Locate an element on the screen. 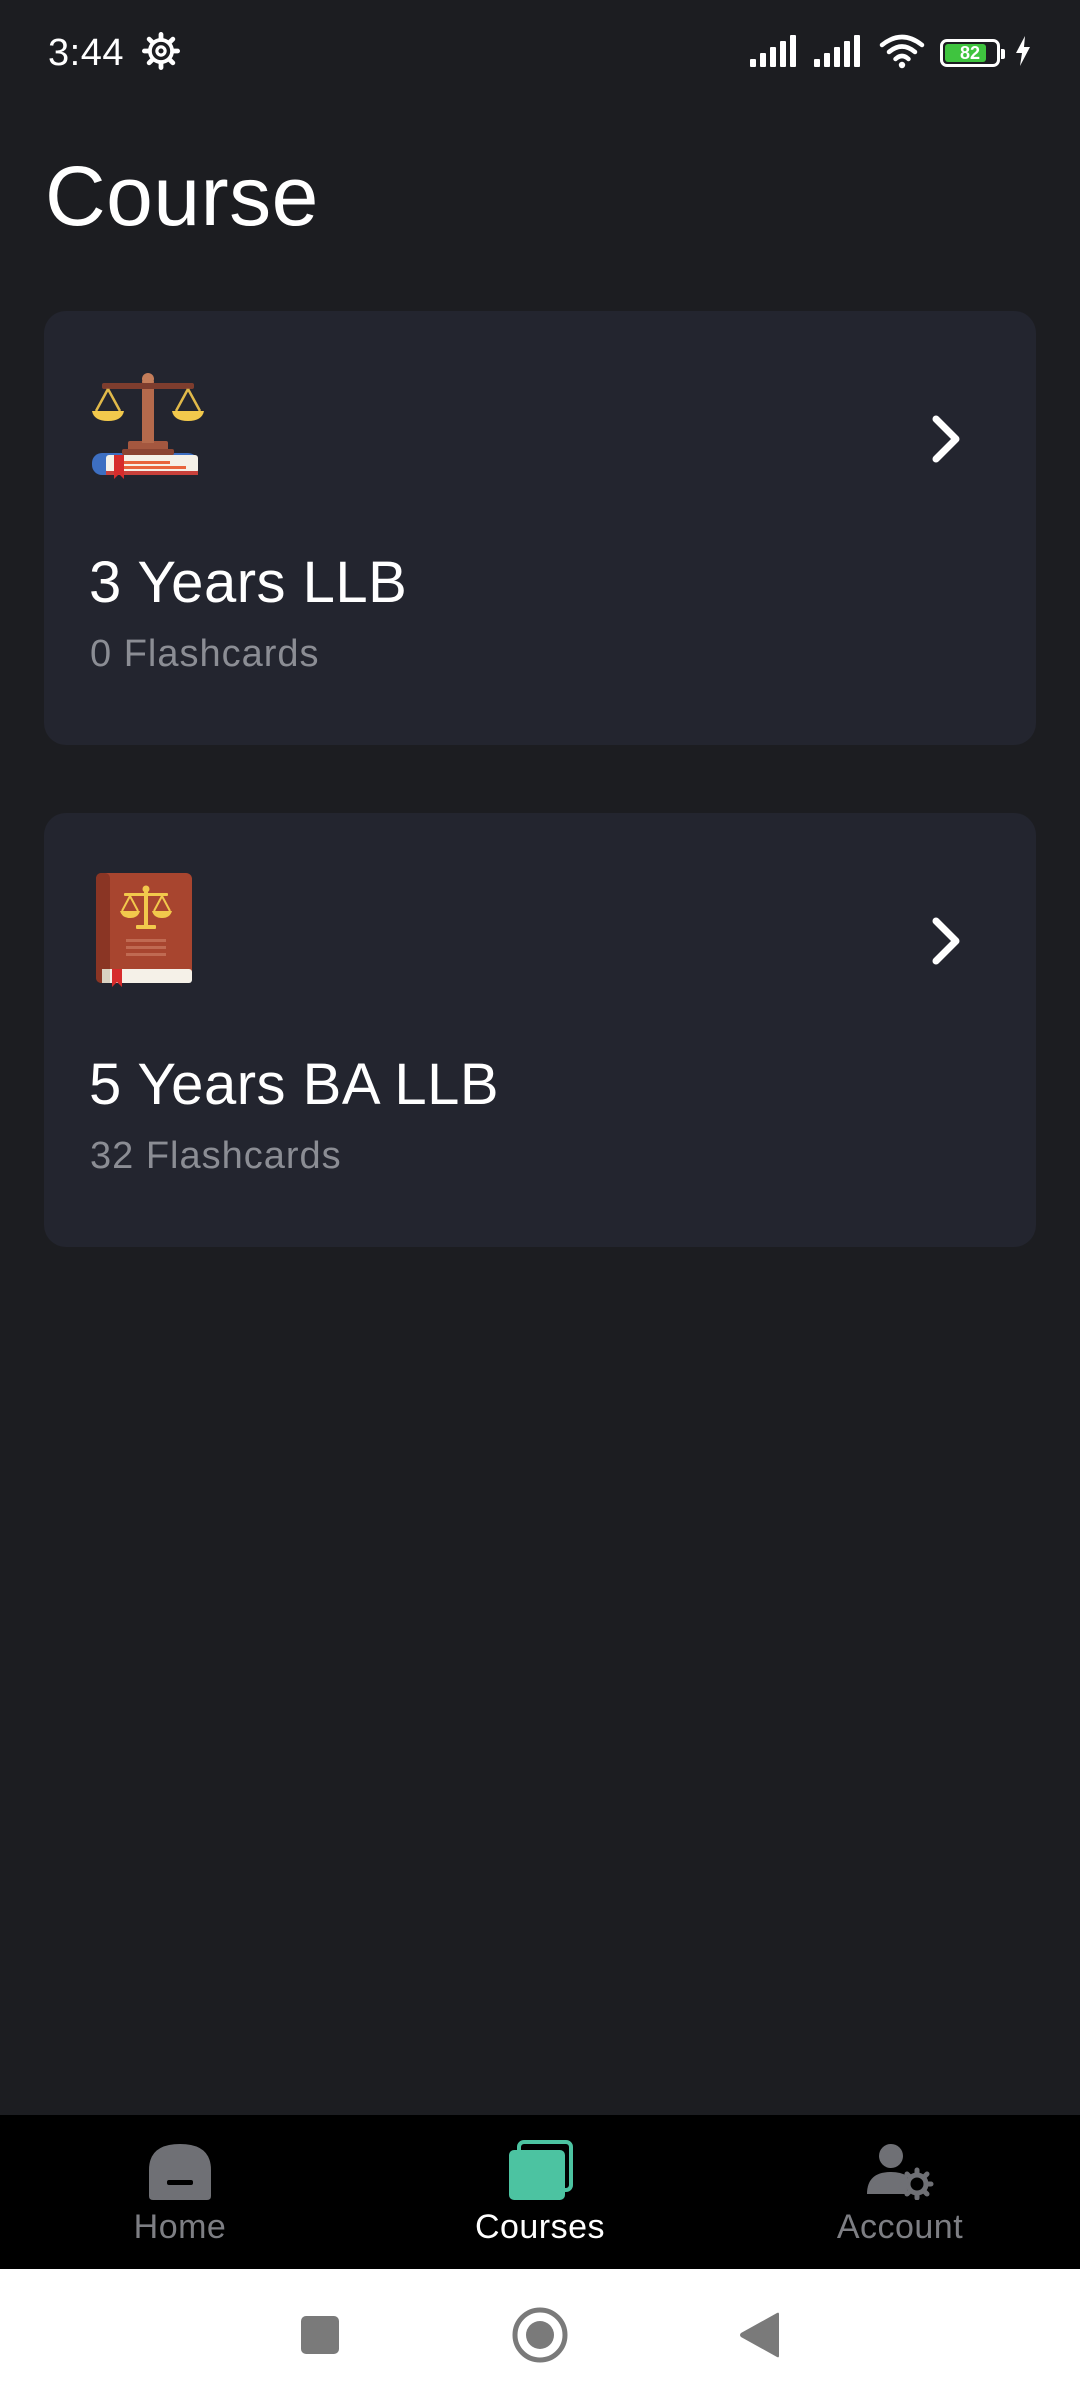  nav-item-home: Home is located at coordinates (180, 2192).